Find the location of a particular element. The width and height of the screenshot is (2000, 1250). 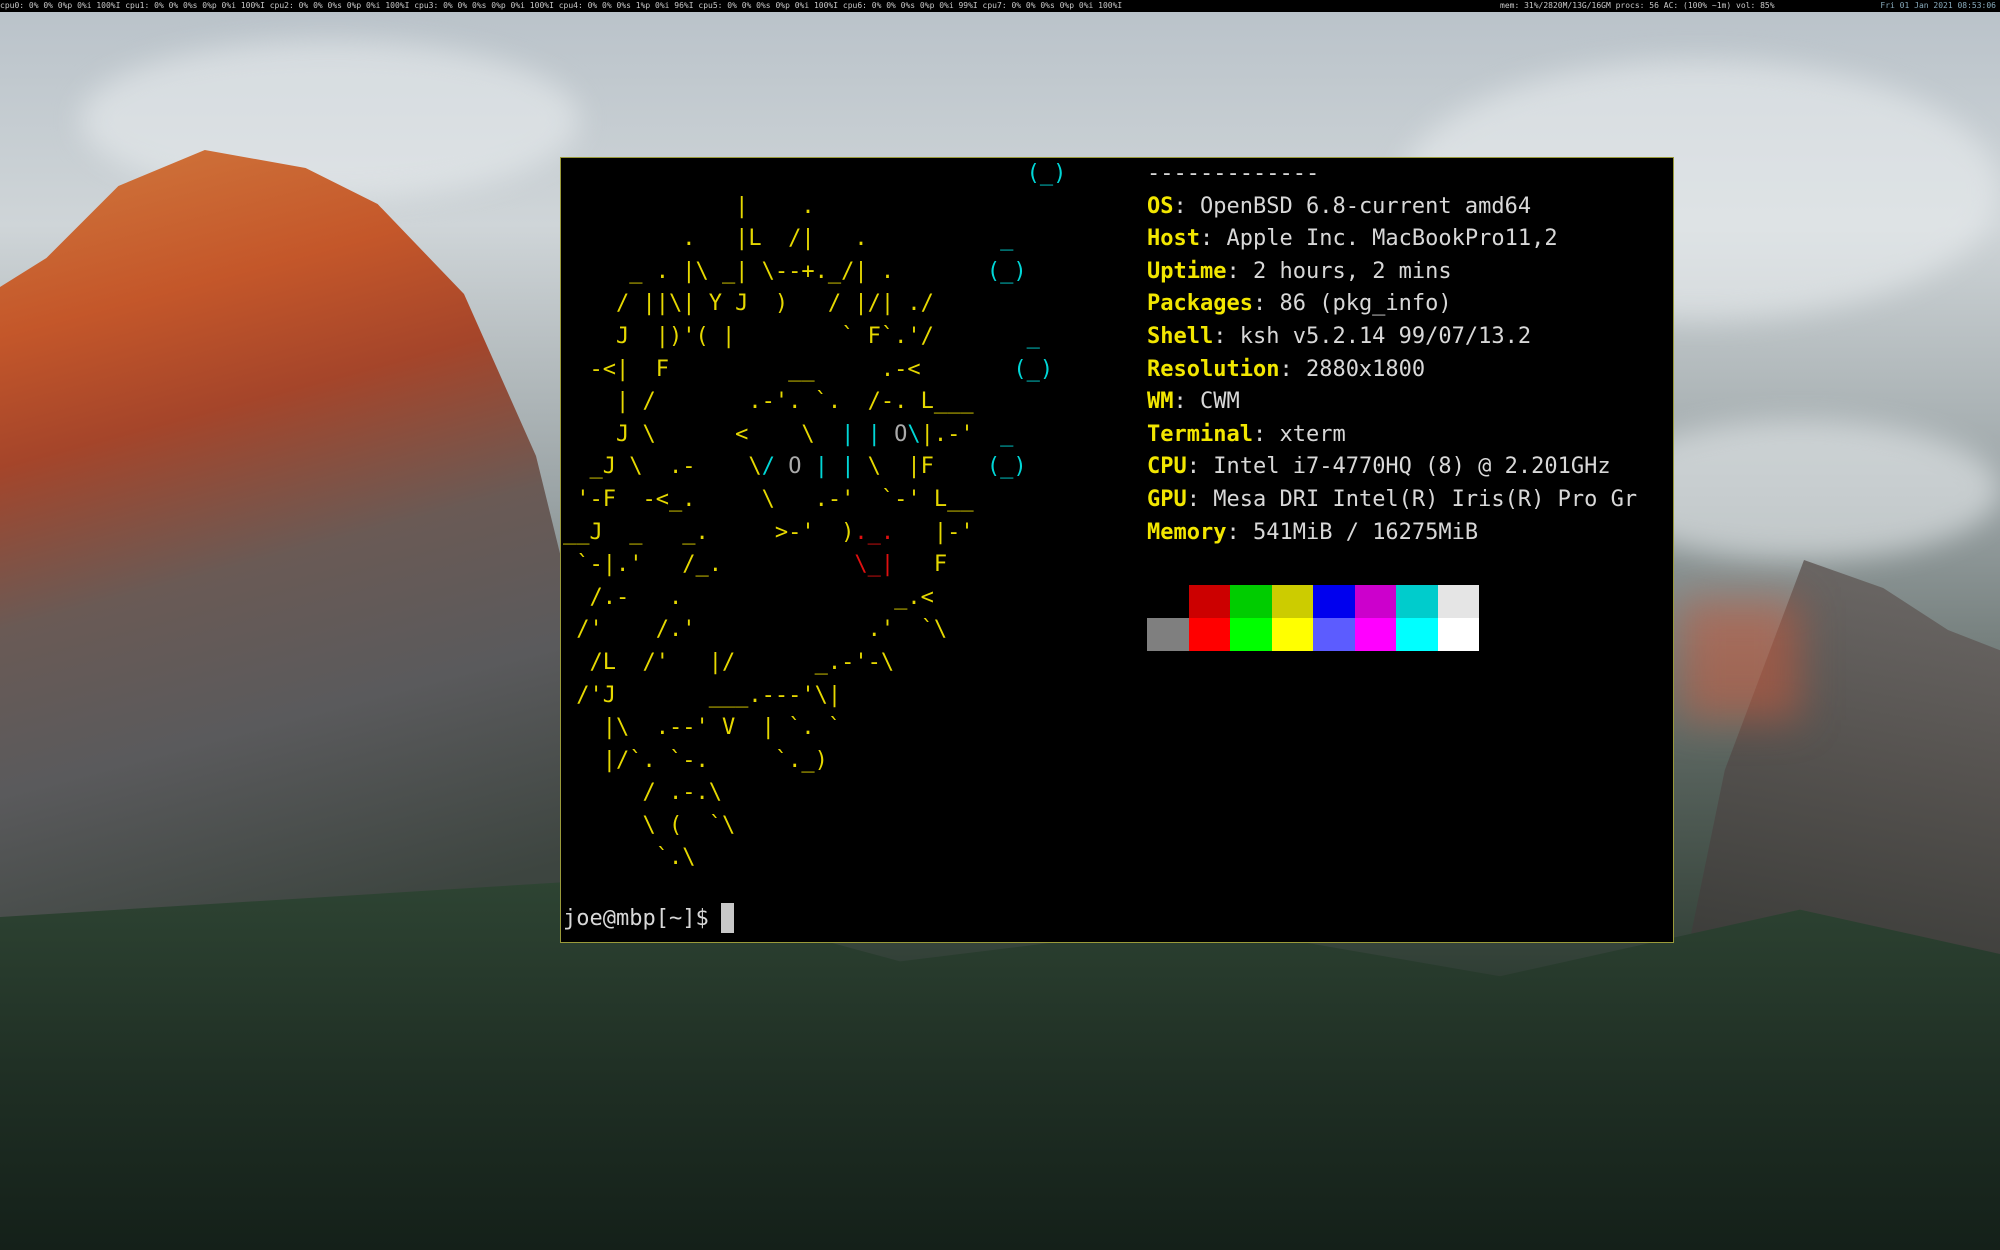

info-value: Intel i7-4770HQ (8) @ 2.201GHz is located at coordinates (1412, 467).